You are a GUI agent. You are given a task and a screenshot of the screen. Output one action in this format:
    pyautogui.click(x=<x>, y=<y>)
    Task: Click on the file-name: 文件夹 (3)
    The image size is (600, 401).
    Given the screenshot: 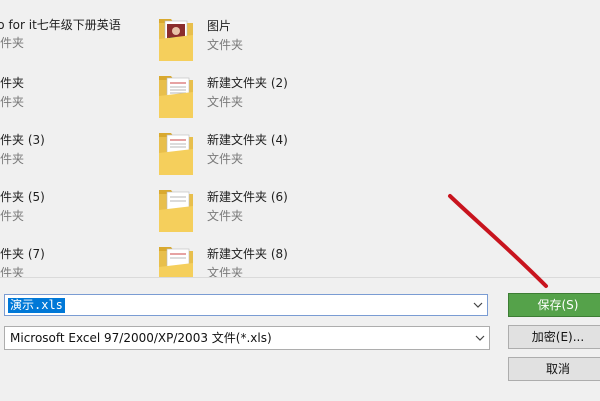 What is the action you would take?
    pyautogui.click(x=22, y=140)
    